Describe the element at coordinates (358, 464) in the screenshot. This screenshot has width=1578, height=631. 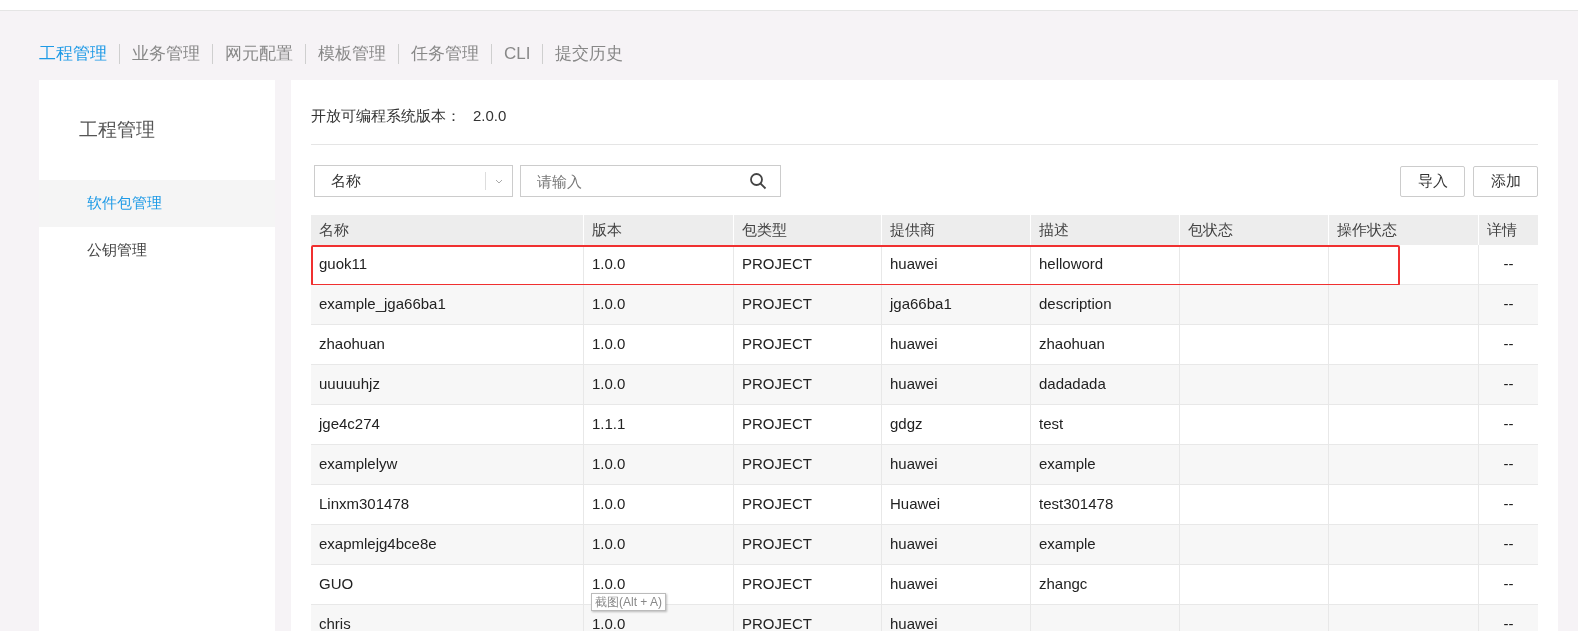
I see `table-cell-text: examplelyw` at that location.